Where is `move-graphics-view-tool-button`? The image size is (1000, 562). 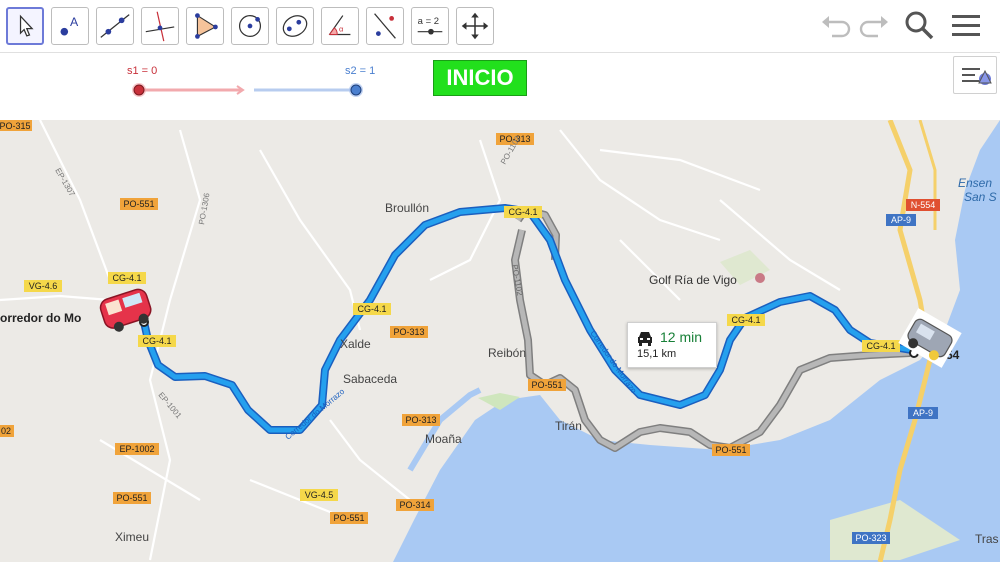
move-graphics-view-tool-button is located at coordinates (475, 26).